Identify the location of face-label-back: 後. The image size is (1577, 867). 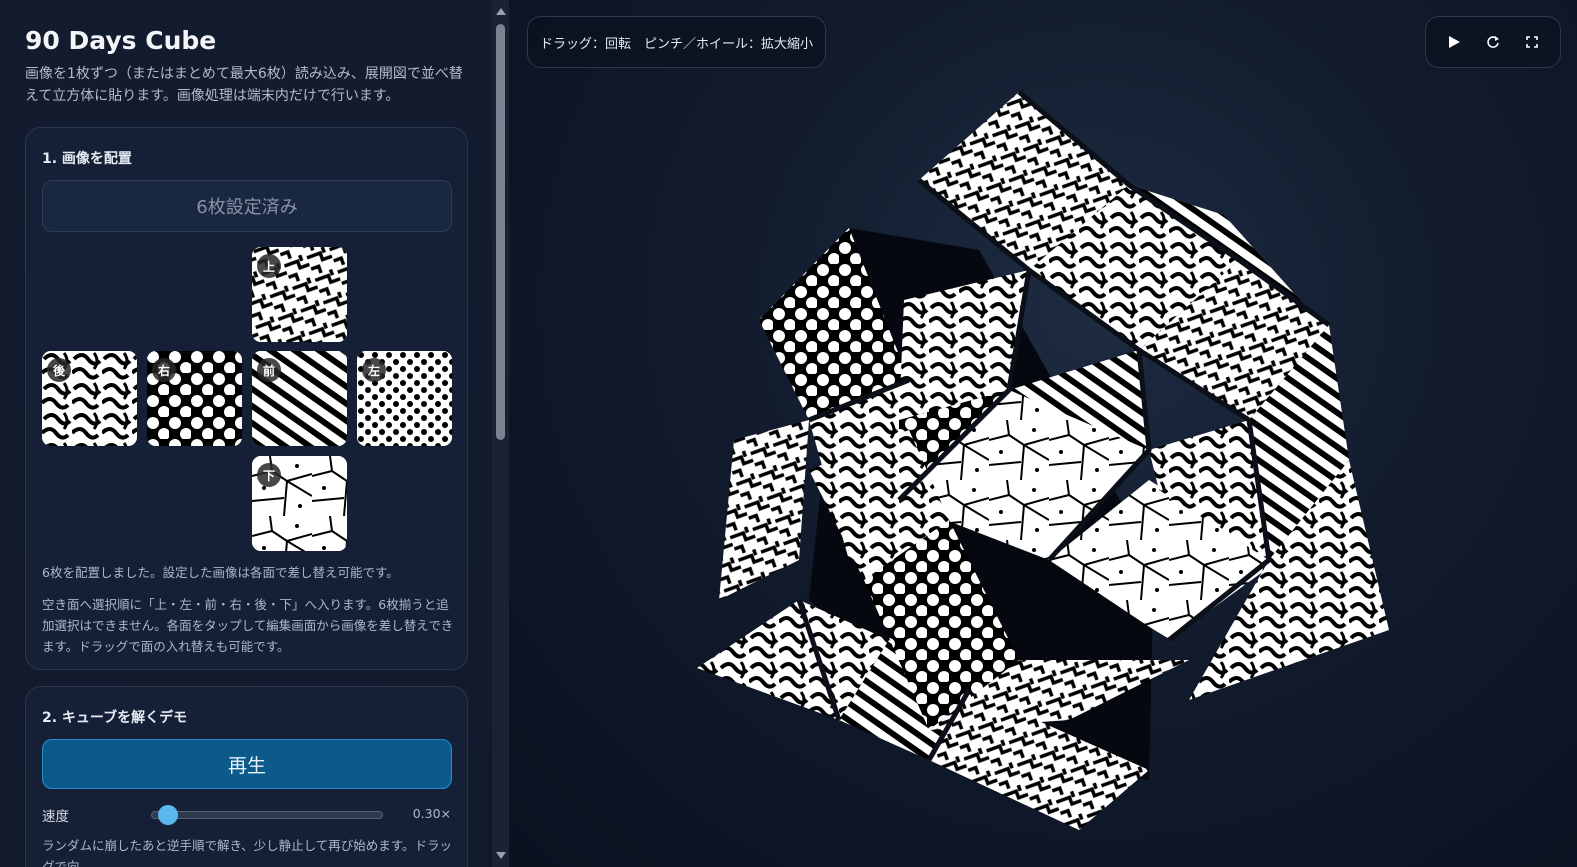
(59, 370).